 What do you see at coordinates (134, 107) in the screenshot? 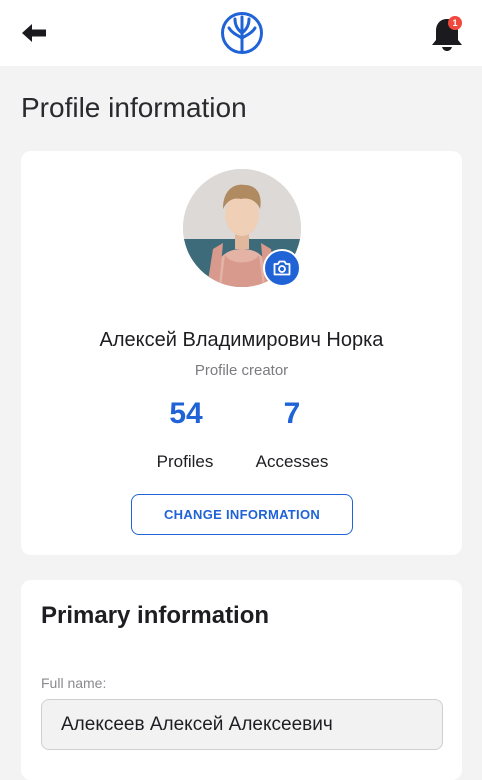
I see `page-title: Profile information` at bounding box center [134, 107].